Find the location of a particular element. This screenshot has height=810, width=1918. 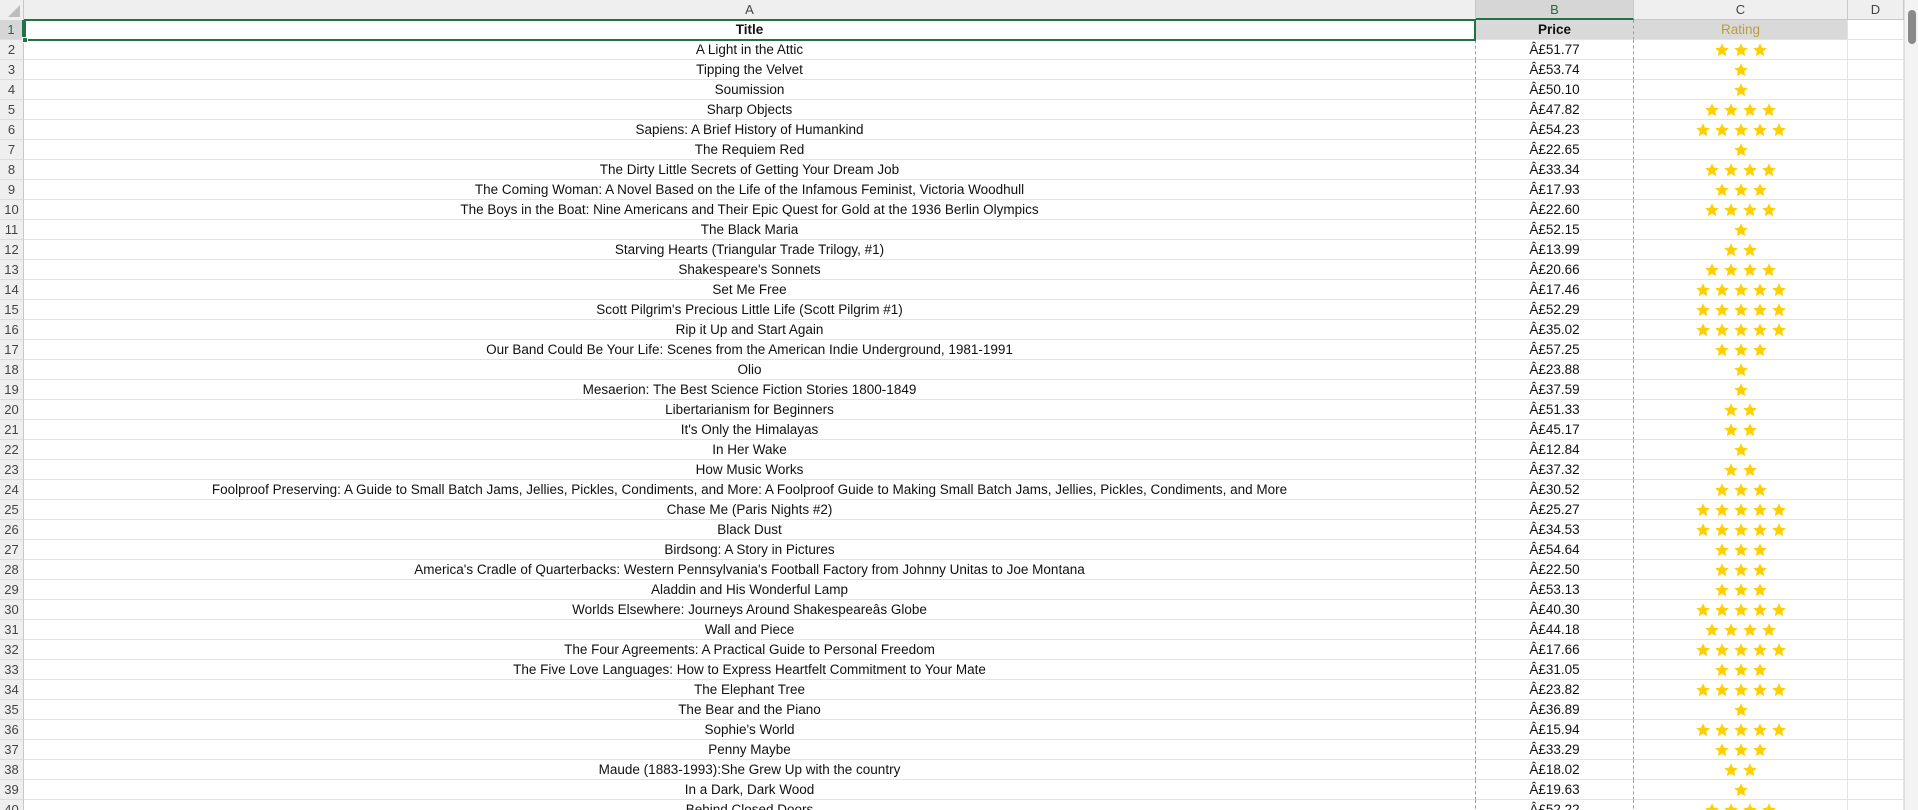

title-cell: A Light in the Attic is located at coordinates (750, 50).